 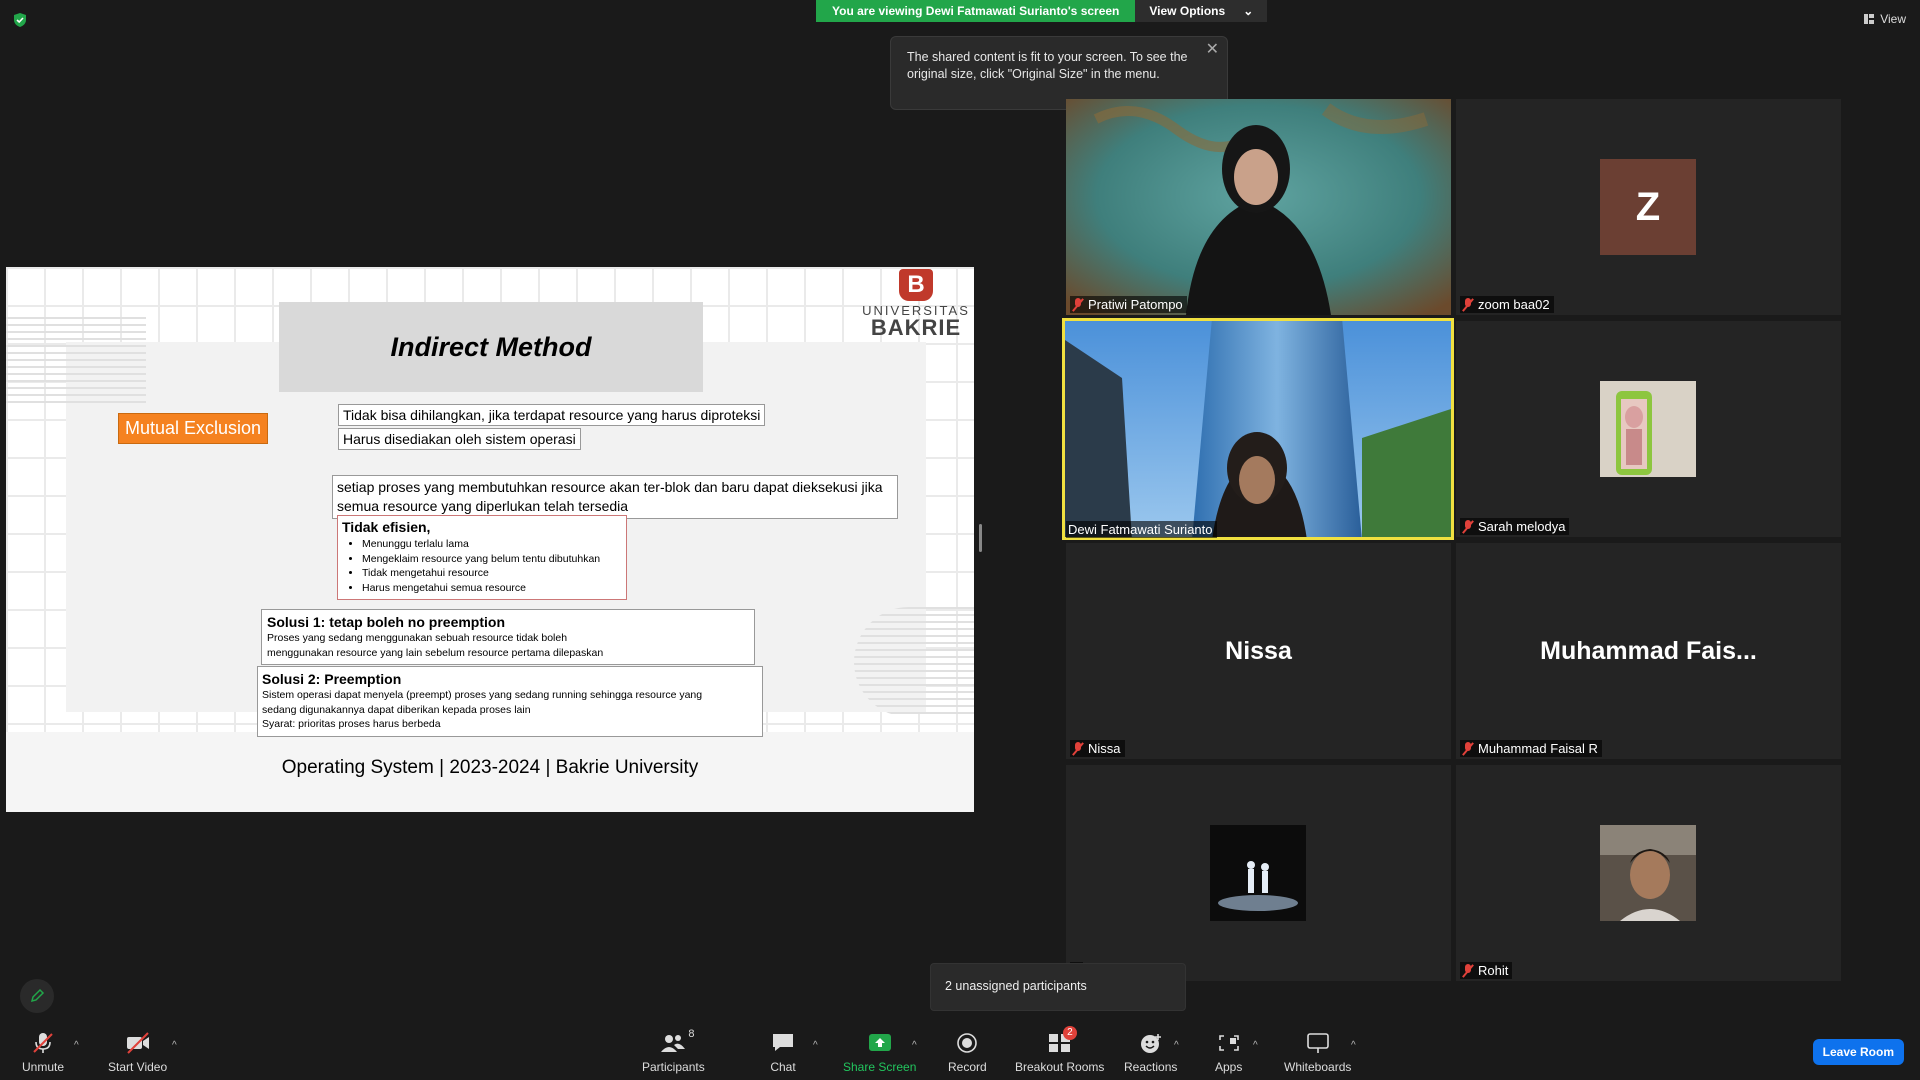 I want to click on solusi-2-line3: Syarat: prioritas proses harus berbeda, so click(x=351, y=724).